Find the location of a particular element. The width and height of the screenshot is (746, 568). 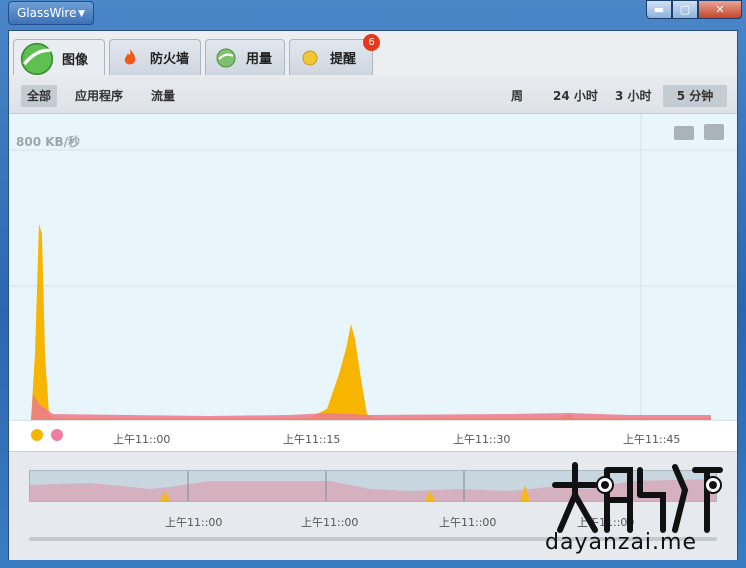

tab-label: 提醒 is located at coordinates (343, 59).